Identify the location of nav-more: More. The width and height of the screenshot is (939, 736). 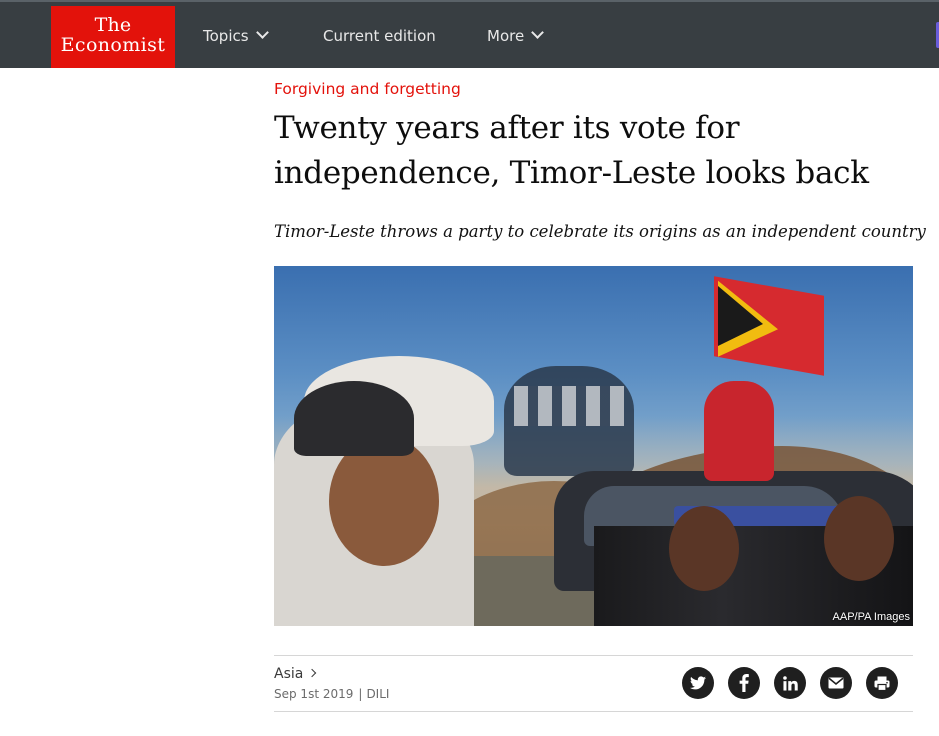
(516, 36).